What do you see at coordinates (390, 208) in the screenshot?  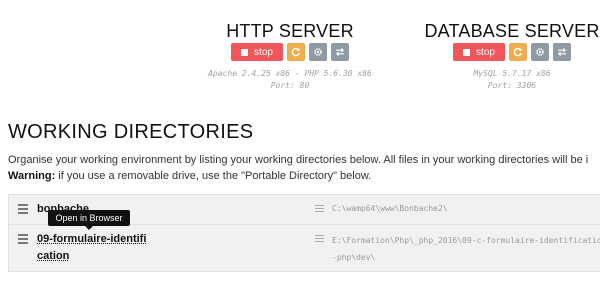 I see `directory-path: C:\wamp64\www\Bonbache2\` at bounding box center [390, 208].